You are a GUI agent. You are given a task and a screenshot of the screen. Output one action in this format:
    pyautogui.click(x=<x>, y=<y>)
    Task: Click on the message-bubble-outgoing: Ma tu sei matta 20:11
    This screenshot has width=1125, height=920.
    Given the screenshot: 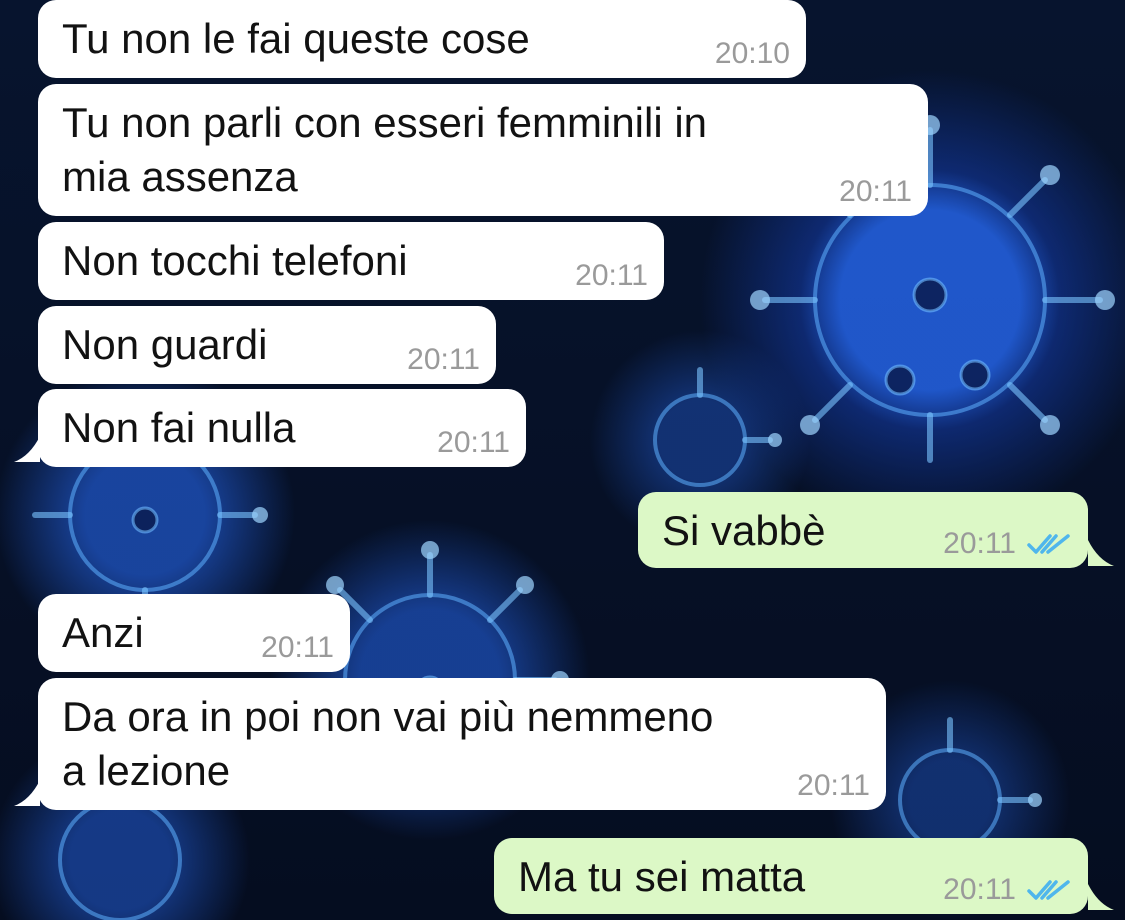 What is the action you would take?
    pyautogui.click(x=791, y=876)
    